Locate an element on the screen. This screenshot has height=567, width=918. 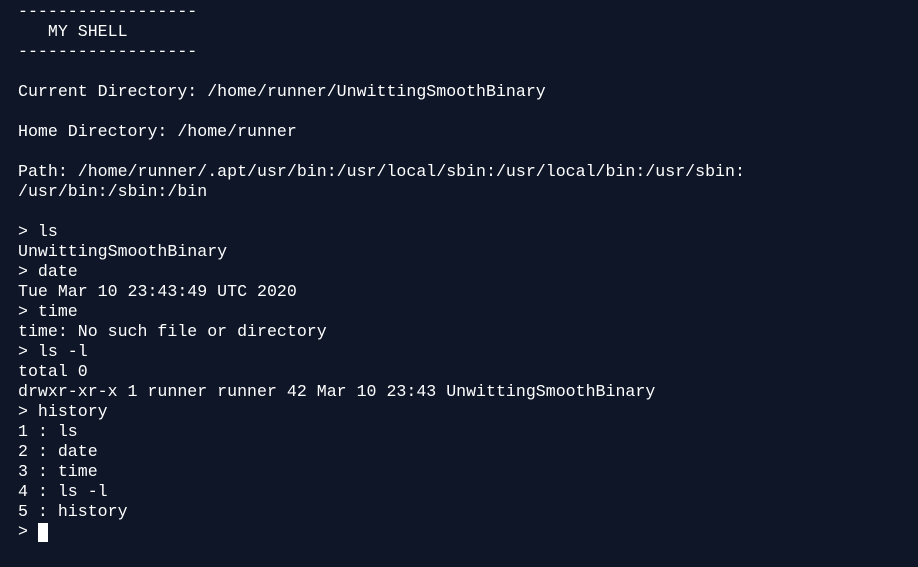
input-prompt-line: > is located at coordinates (468, 532).